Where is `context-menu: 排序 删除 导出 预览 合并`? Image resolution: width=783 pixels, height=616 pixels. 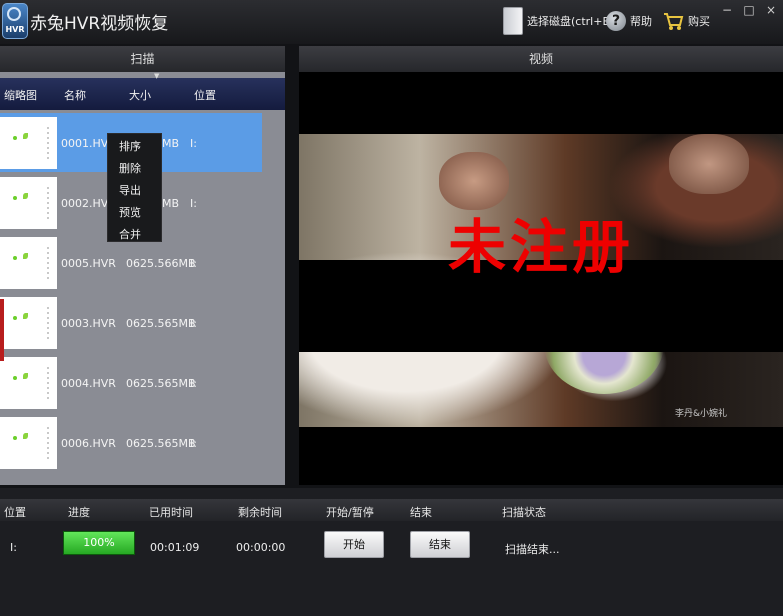 context-menu: 排序 删除 导出 预览 合并 is located at coordinates (134, 187).